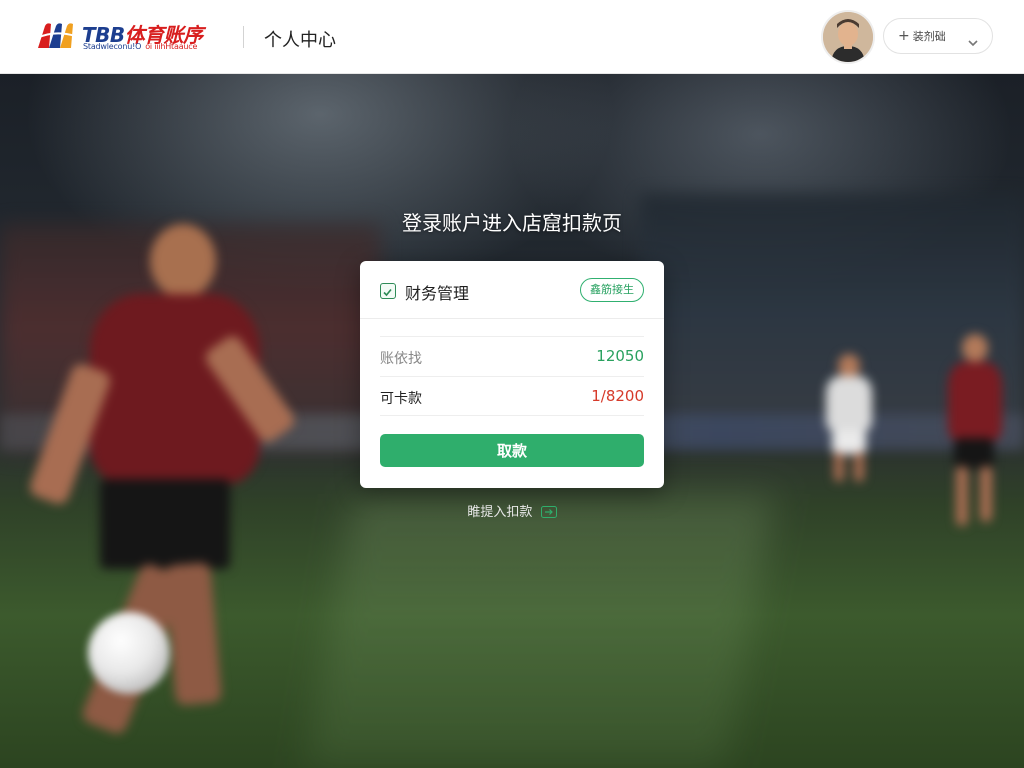  I want to click on logo-subtitle: Stadwleconu!O oi iiihHtaauce, so click(140, 46).